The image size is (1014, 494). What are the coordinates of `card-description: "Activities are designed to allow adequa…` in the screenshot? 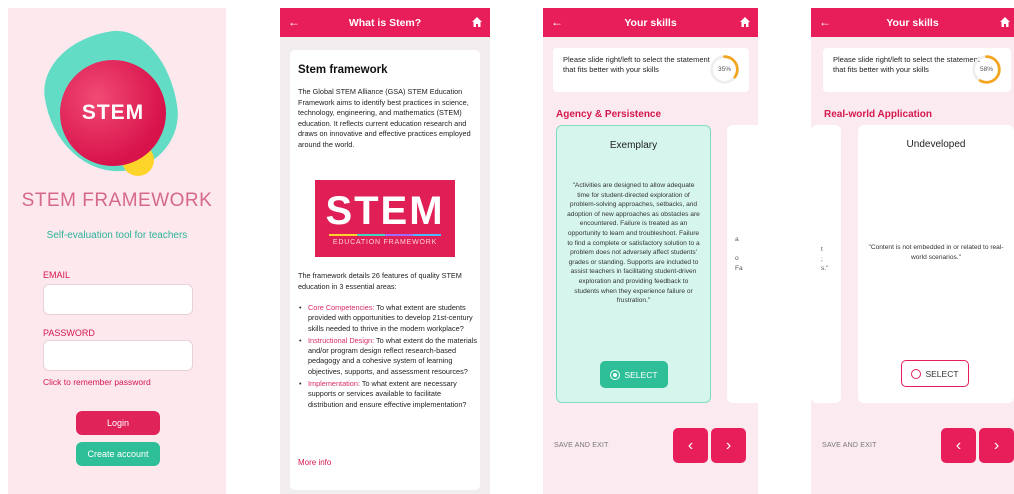 It's located at (633, 243).